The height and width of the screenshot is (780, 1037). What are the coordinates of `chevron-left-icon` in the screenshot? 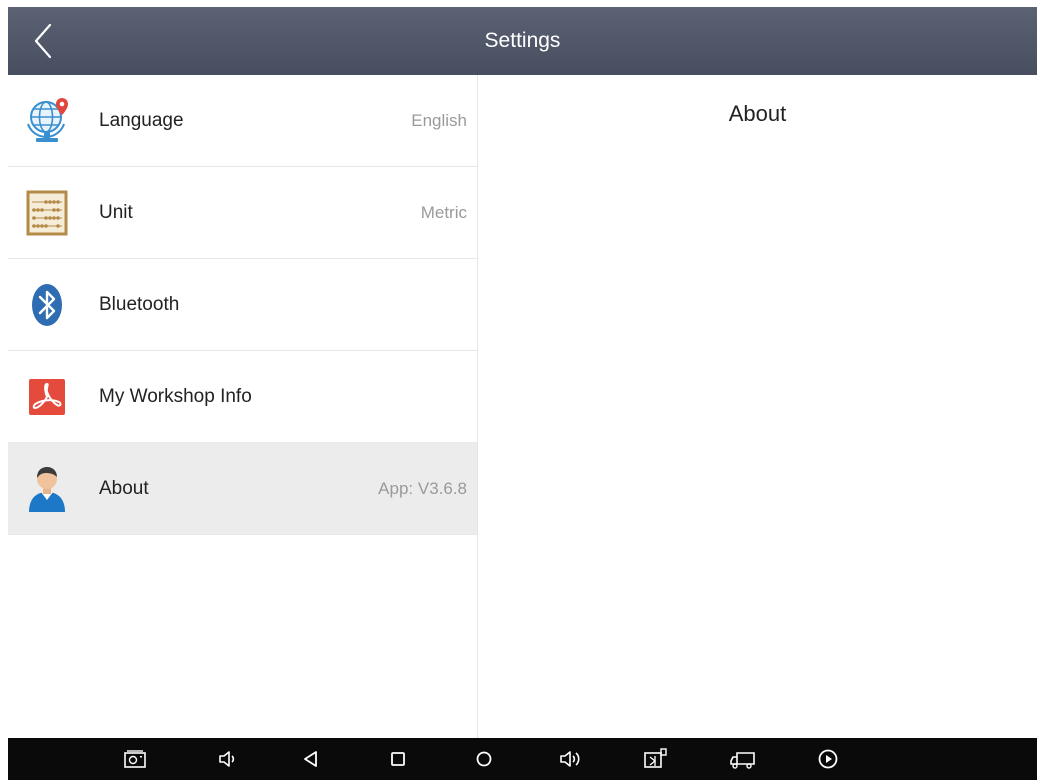 It's located at (43, 41).